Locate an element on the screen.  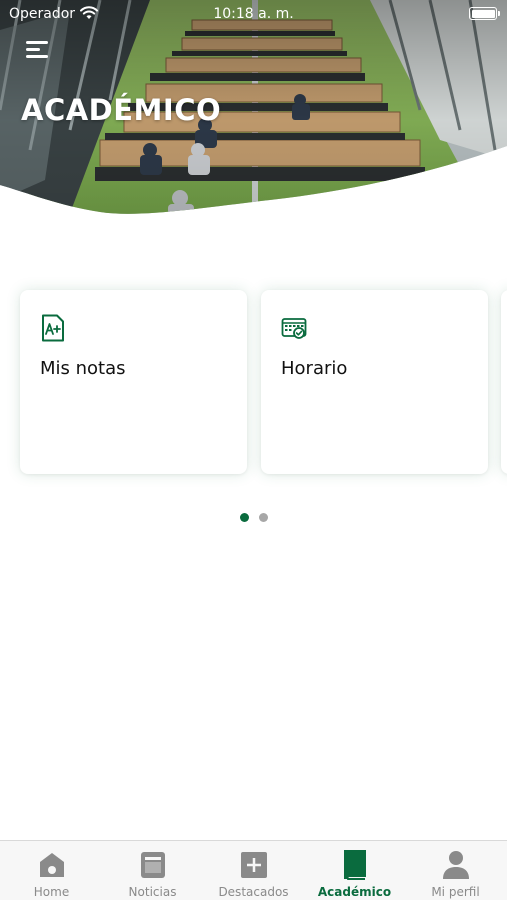
book-icon is located at coordinates (354, 865).